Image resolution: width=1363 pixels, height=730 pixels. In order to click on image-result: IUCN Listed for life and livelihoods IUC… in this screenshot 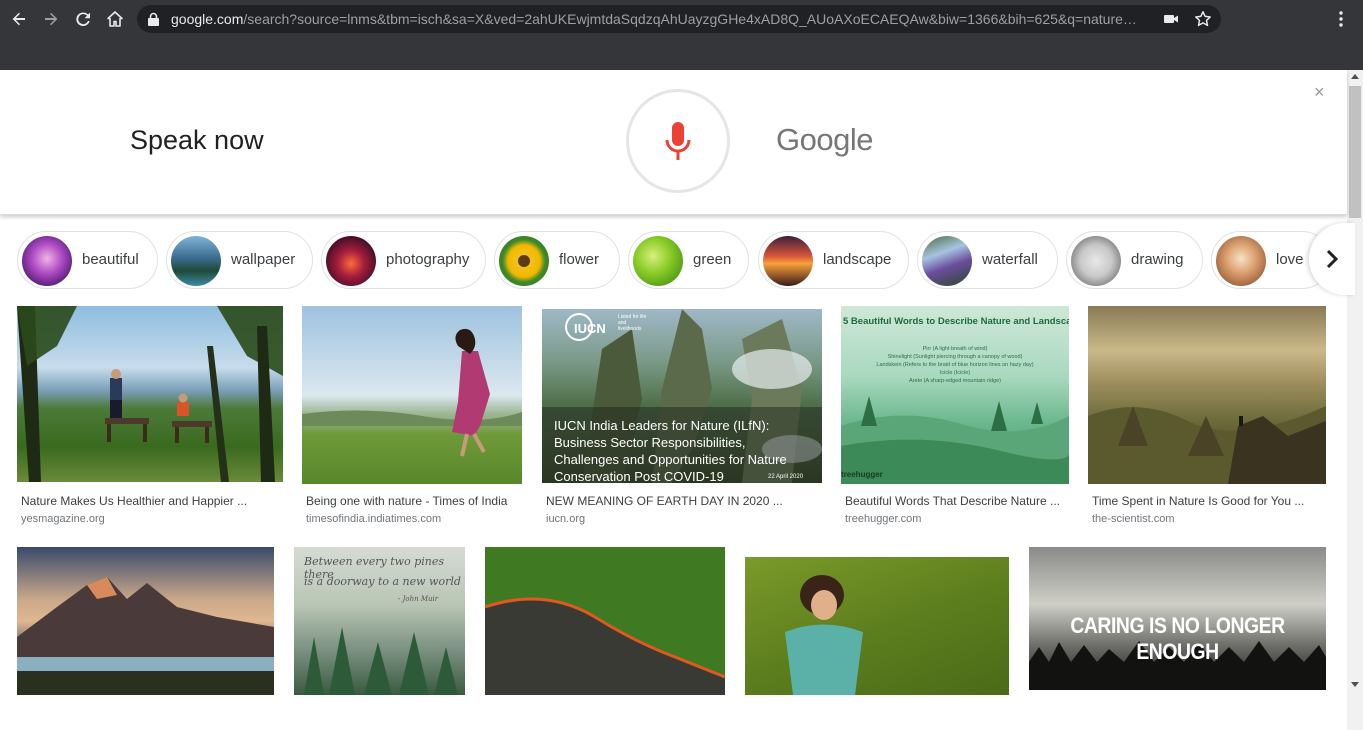, I will do `click(682, 417)`.